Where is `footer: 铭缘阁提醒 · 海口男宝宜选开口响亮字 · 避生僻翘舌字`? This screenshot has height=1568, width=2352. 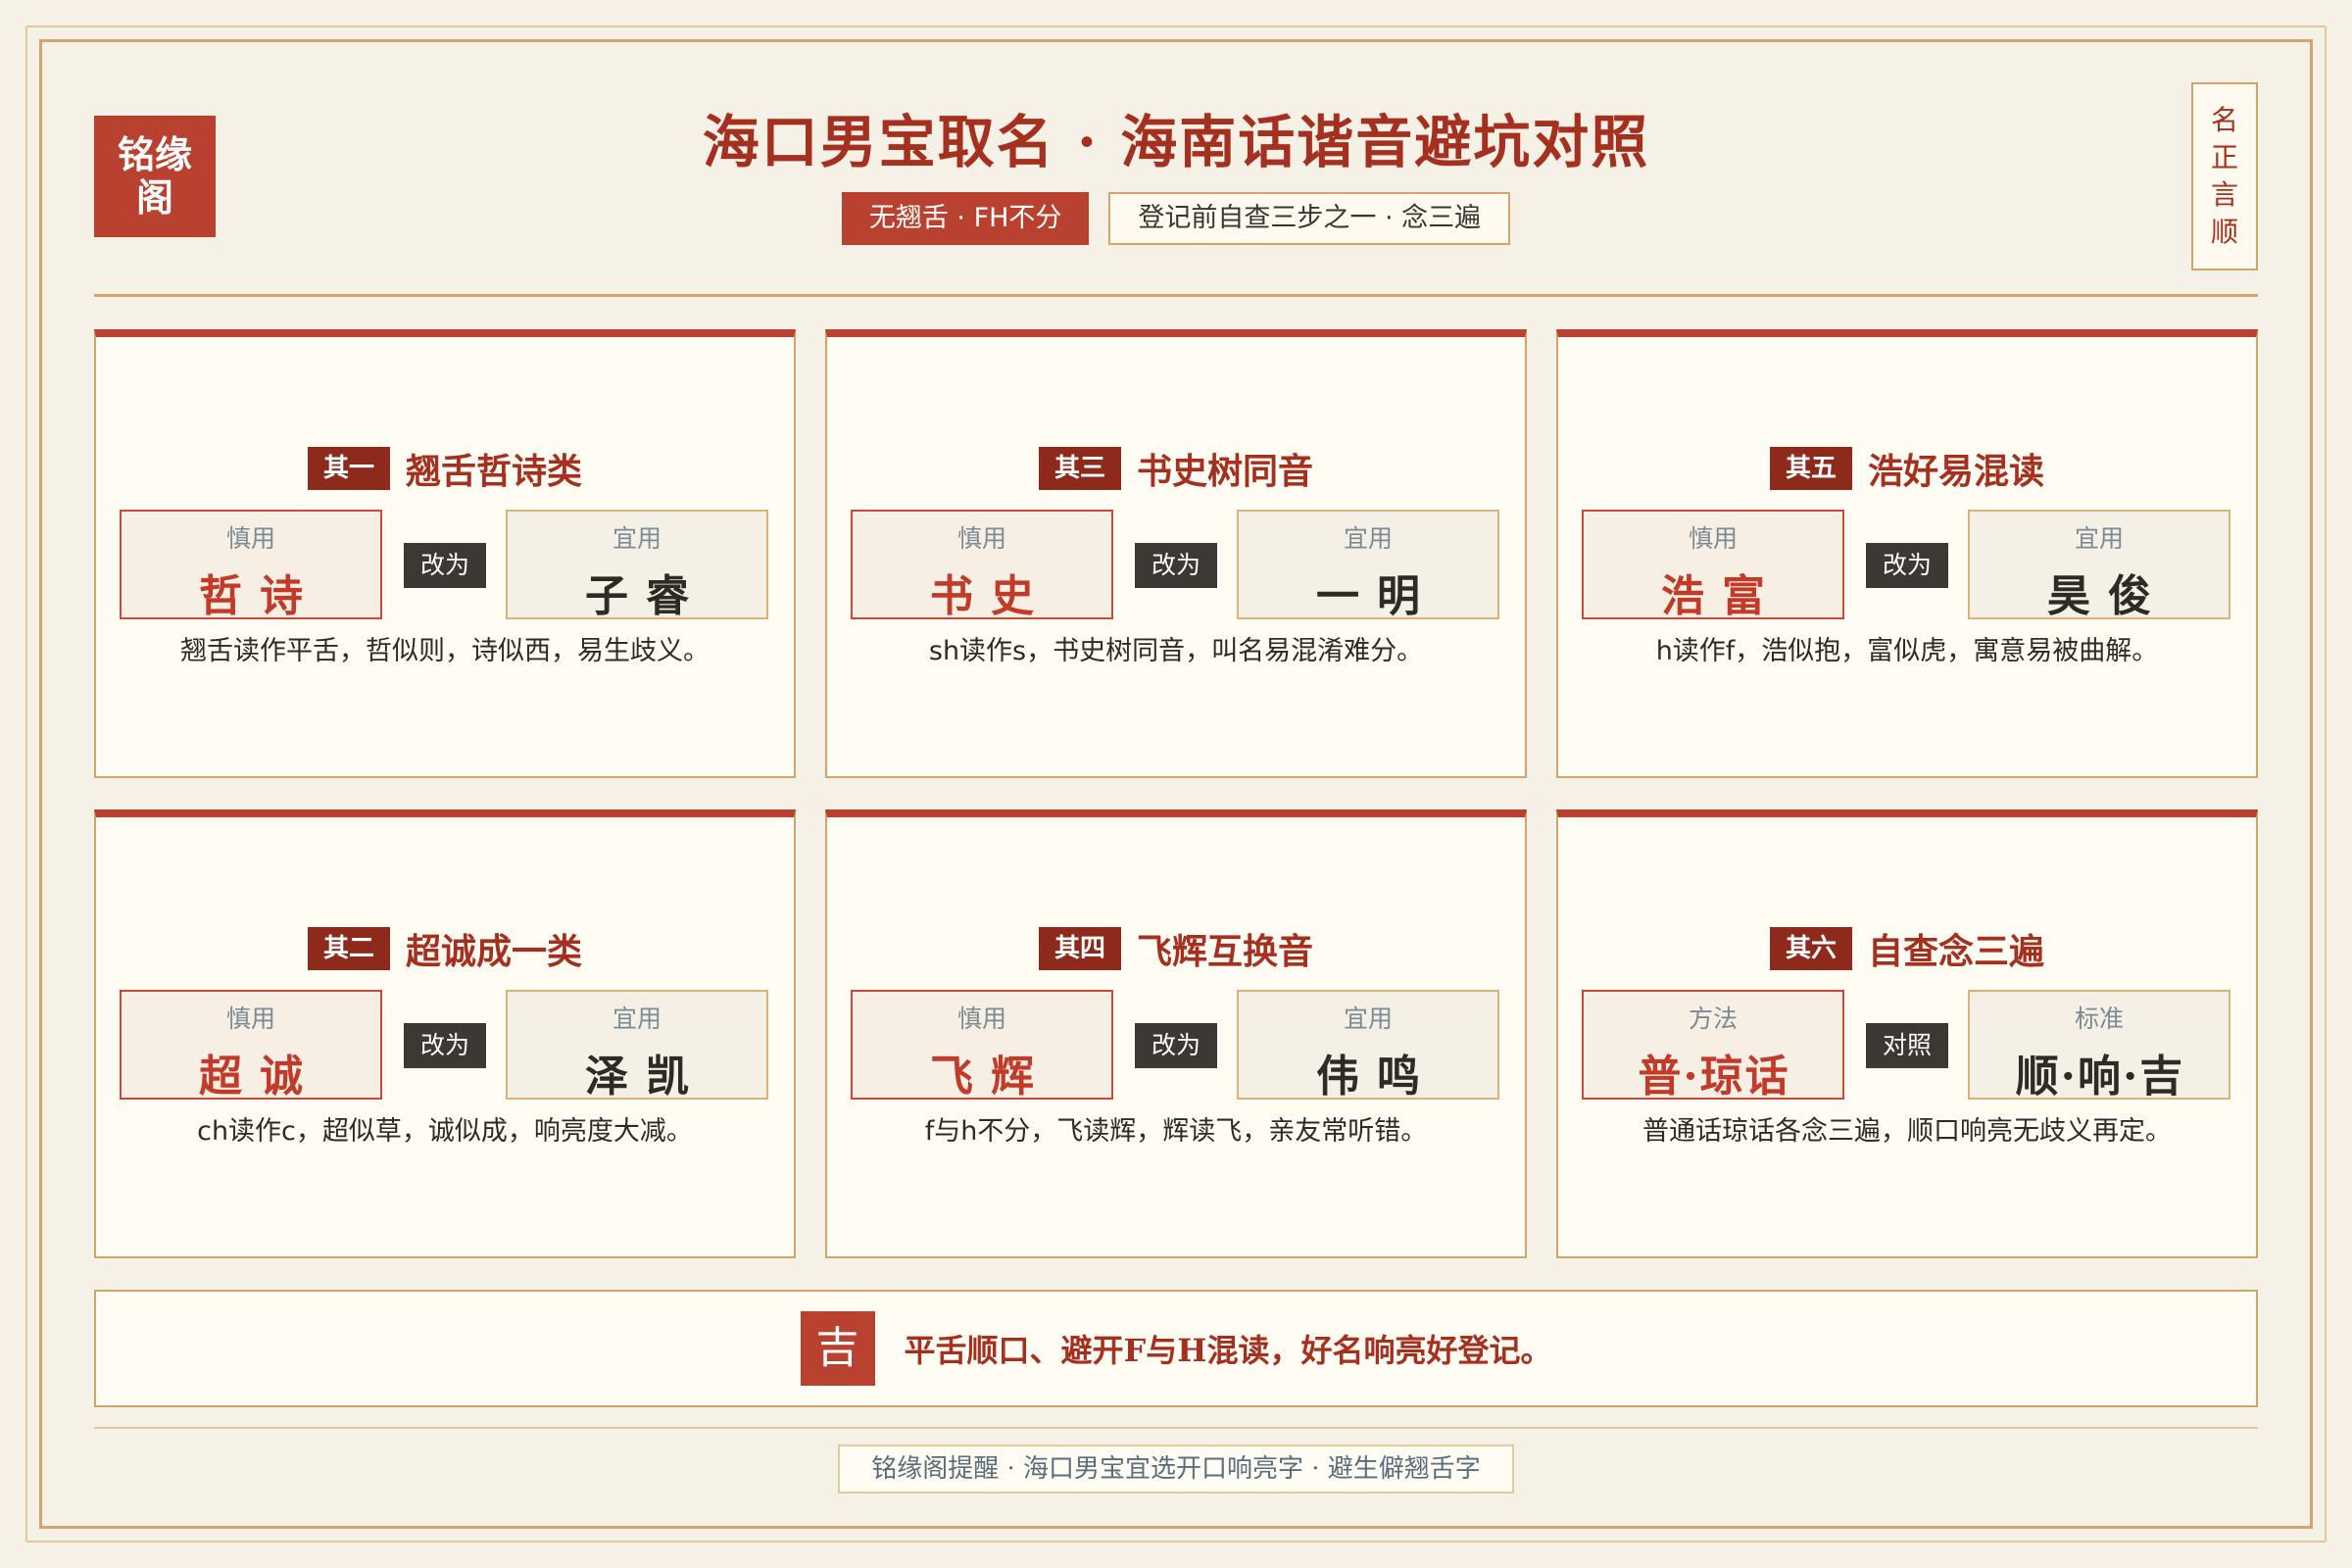 footer: 铭缘阁提醒 · 海口男宝宜选开口响亮字 · 避生僻翘舌字 is located at coordinates (1176, 1469).